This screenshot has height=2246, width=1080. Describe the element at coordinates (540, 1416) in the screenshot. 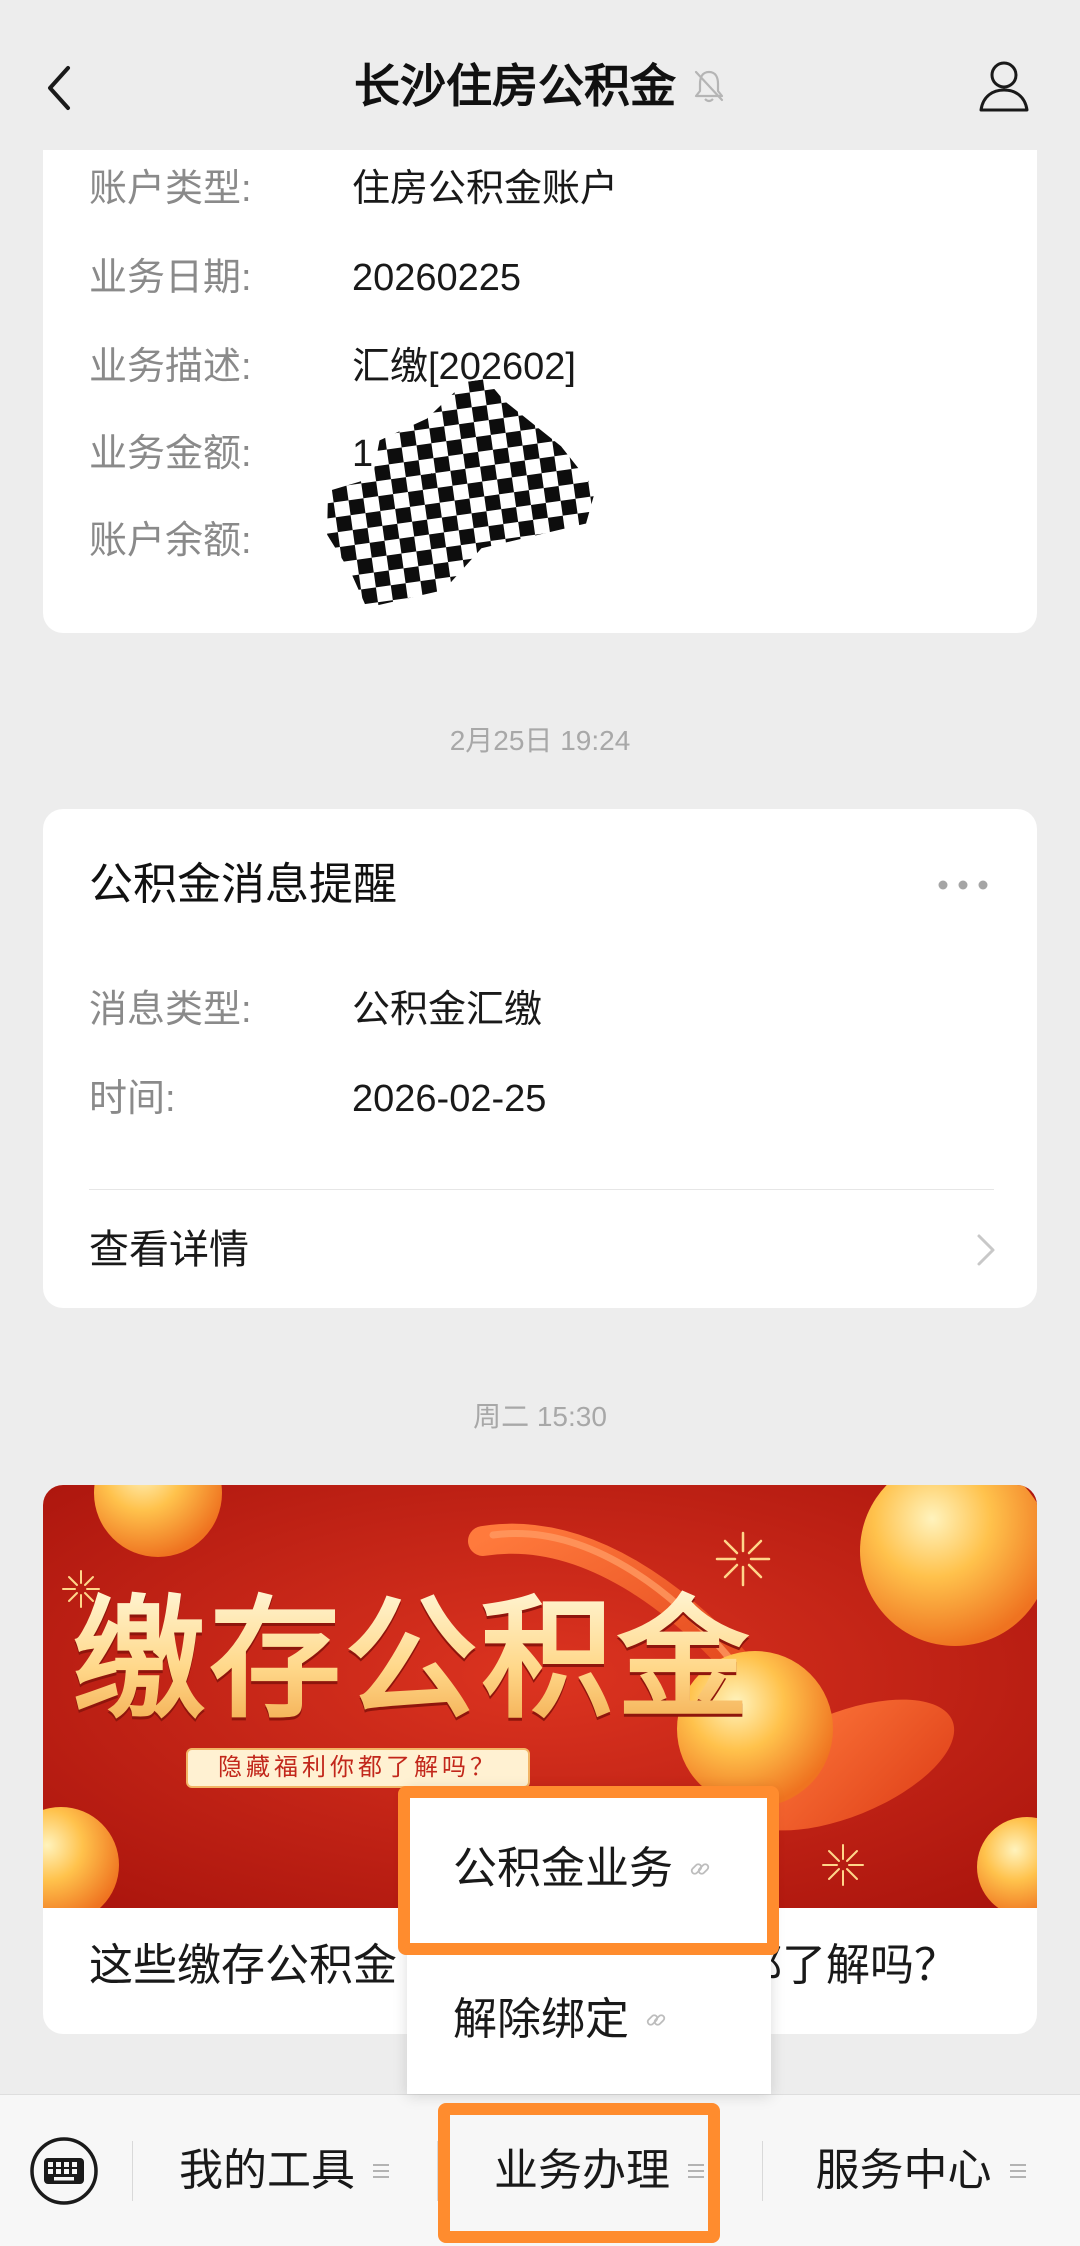

I see `timestamp: 周二 15:30` at that location.